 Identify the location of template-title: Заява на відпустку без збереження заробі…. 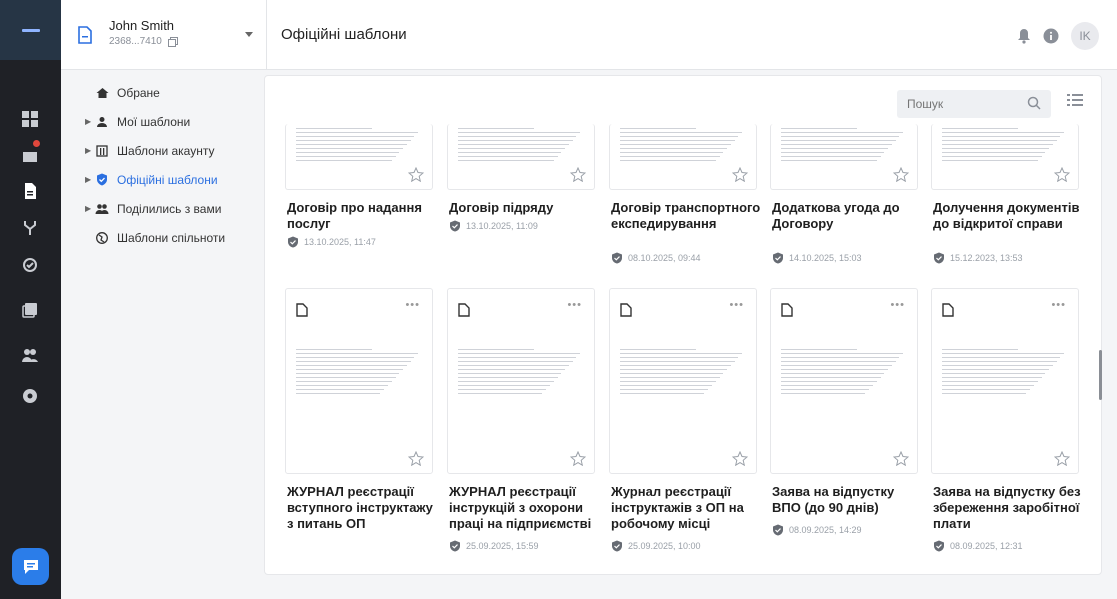
(1008, 508).